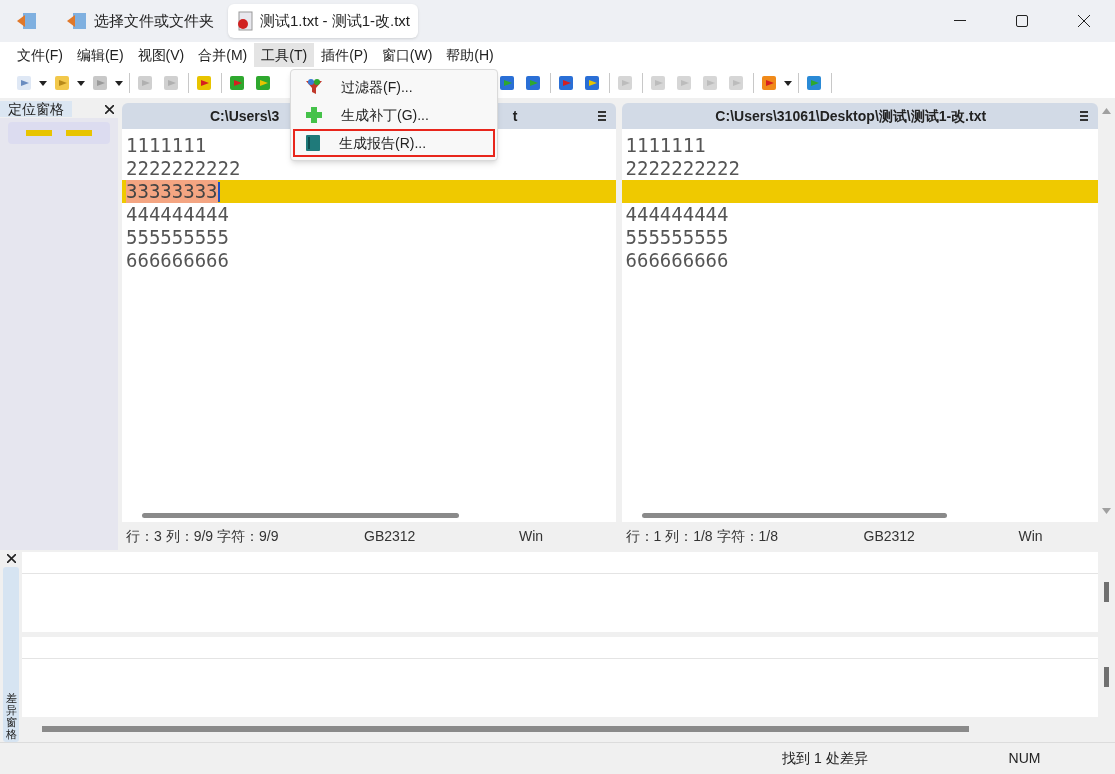 The width and height of the screenshot is (1115, 774). What do you see at coordinates (323, 21) in the screenshot?
I see `window-tab: 测试1.txt - 测试1-改.txt` at bounding box center [323, 21].